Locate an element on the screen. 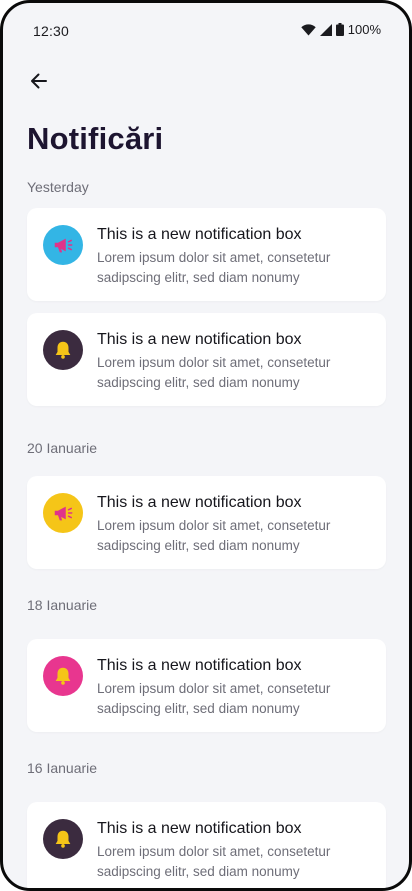 The width and height of the screenshot is (412, 891). signal-icon is located at coordinates (325, 29).